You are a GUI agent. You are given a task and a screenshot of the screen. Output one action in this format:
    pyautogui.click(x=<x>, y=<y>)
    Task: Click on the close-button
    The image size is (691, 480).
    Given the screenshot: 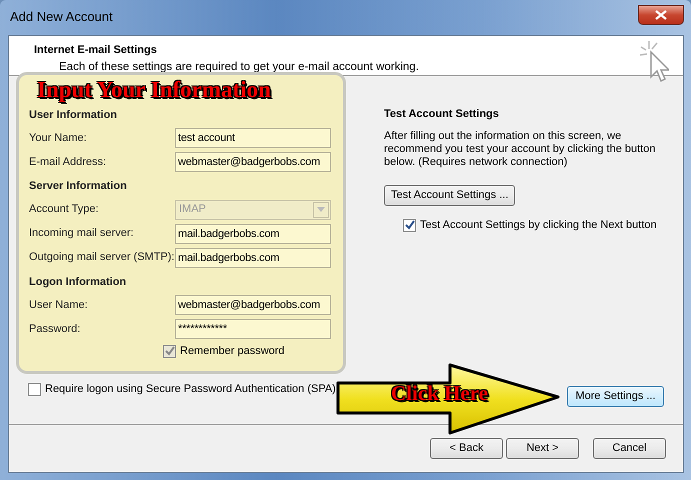 What is the action you would take?
    pyautogui.click(x=661, y=15)
    